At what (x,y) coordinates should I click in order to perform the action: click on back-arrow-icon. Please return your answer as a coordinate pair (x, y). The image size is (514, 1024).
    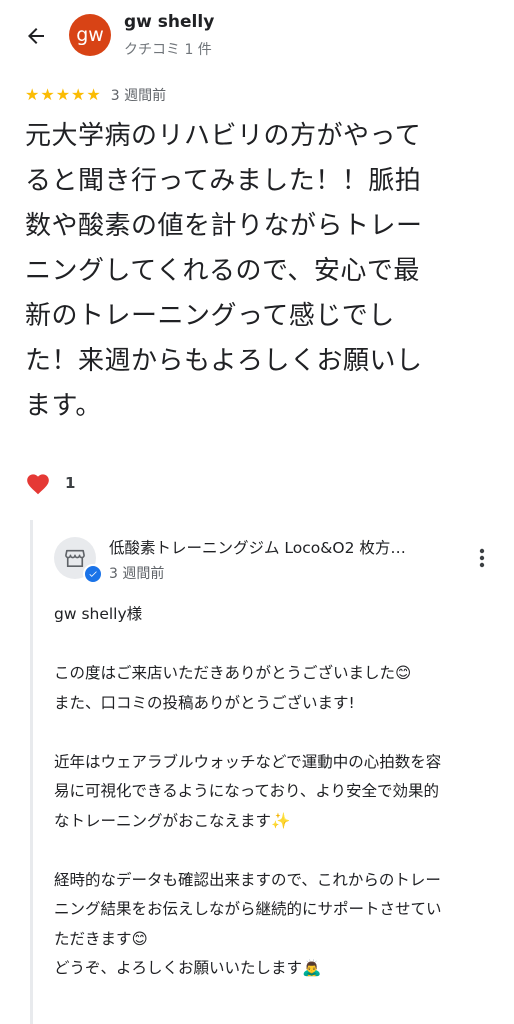
    Looking at the image, I should click on (36, 36).